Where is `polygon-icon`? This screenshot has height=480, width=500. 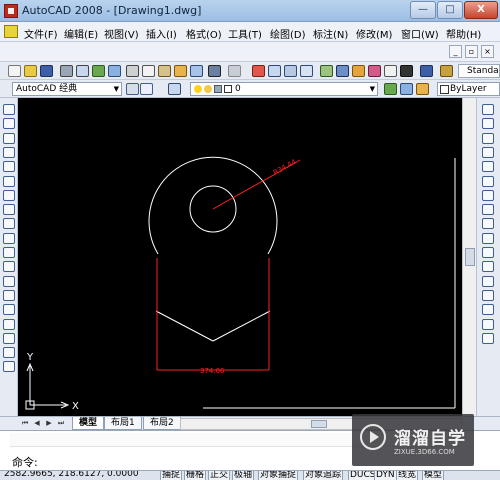
polygon-icon is located at coordinates (9, 152).